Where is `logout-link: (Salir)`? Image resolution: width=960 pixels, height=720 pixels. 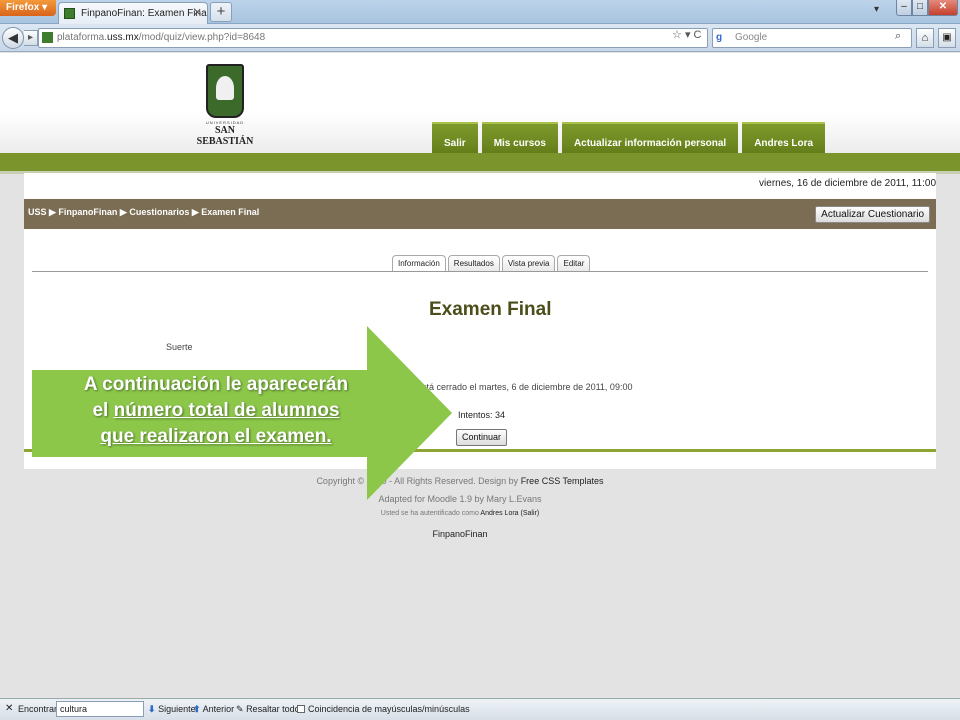
logout-link: (Salir) is located at coordinates (530, 513).